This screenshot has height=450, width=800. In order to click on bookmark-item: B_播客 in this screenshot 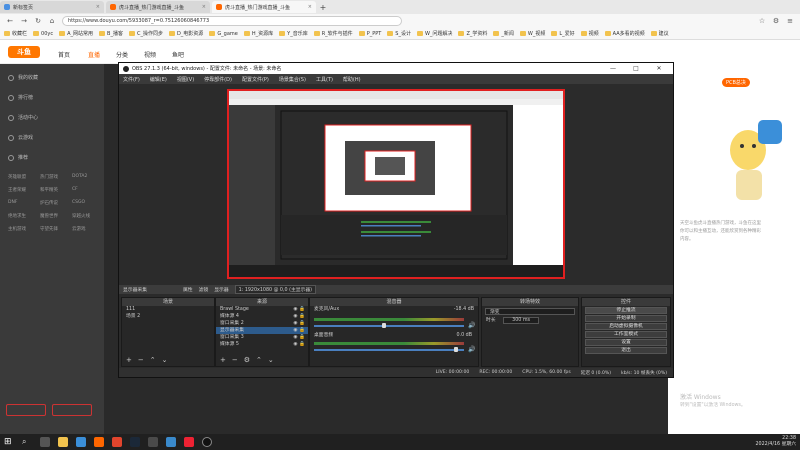, I will do `click(111, 33)`.